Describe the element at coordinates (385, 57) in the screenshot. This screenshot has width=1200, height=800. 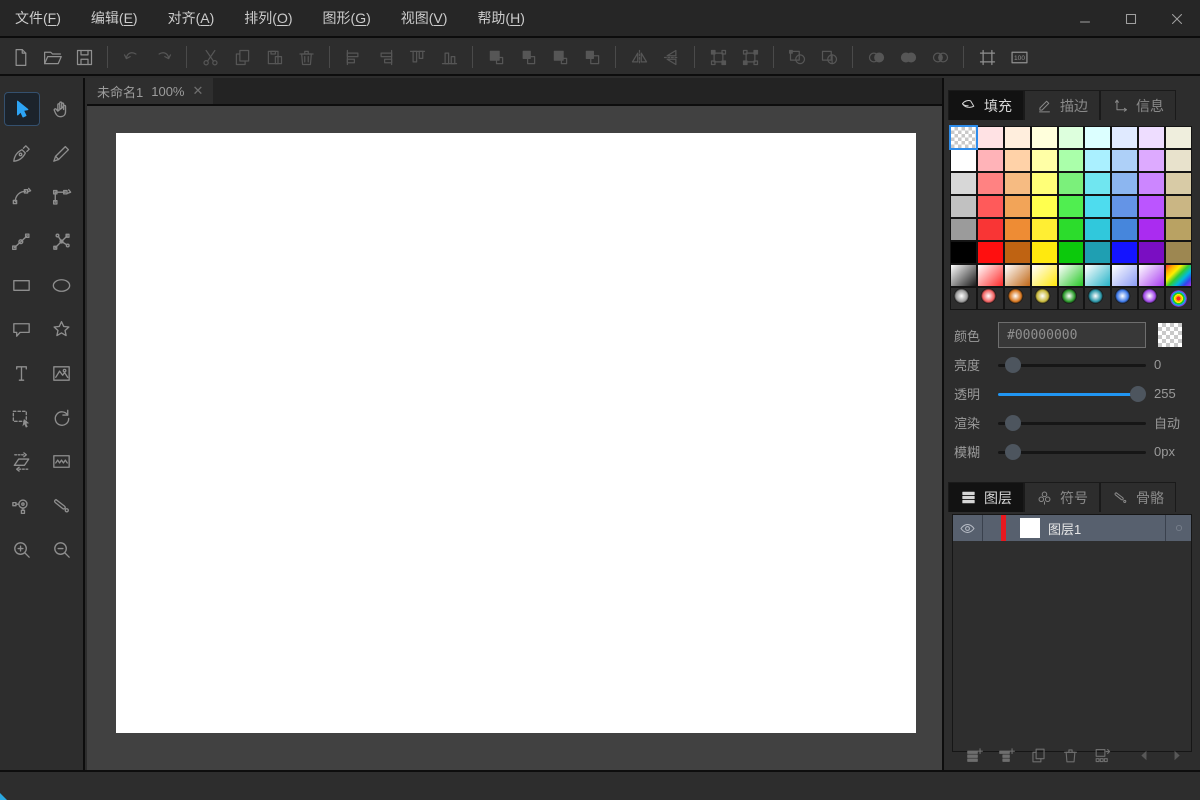
I see `align-right-button` at that location.